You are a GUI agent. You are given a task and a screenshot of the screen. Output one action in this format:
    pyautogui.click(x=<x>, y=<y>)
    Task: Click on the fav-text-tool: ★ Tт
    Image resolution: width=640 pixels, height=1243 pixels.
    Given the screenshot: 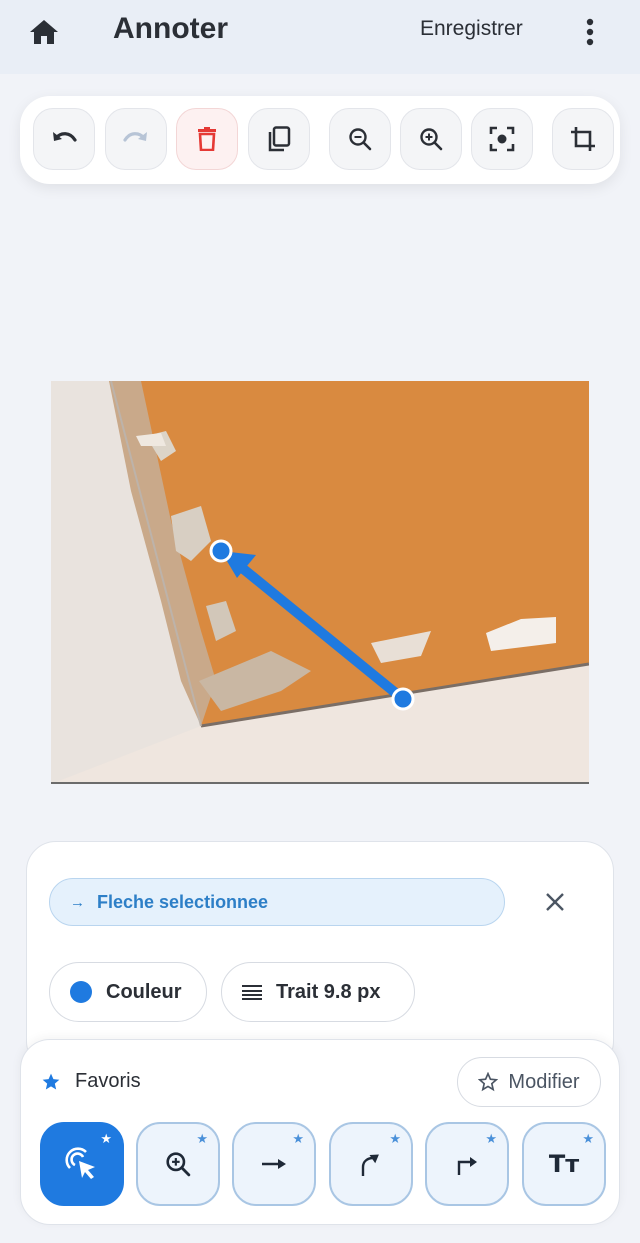 What is the action you would take?
    pyautogui.click(x=564, y=1164)
    